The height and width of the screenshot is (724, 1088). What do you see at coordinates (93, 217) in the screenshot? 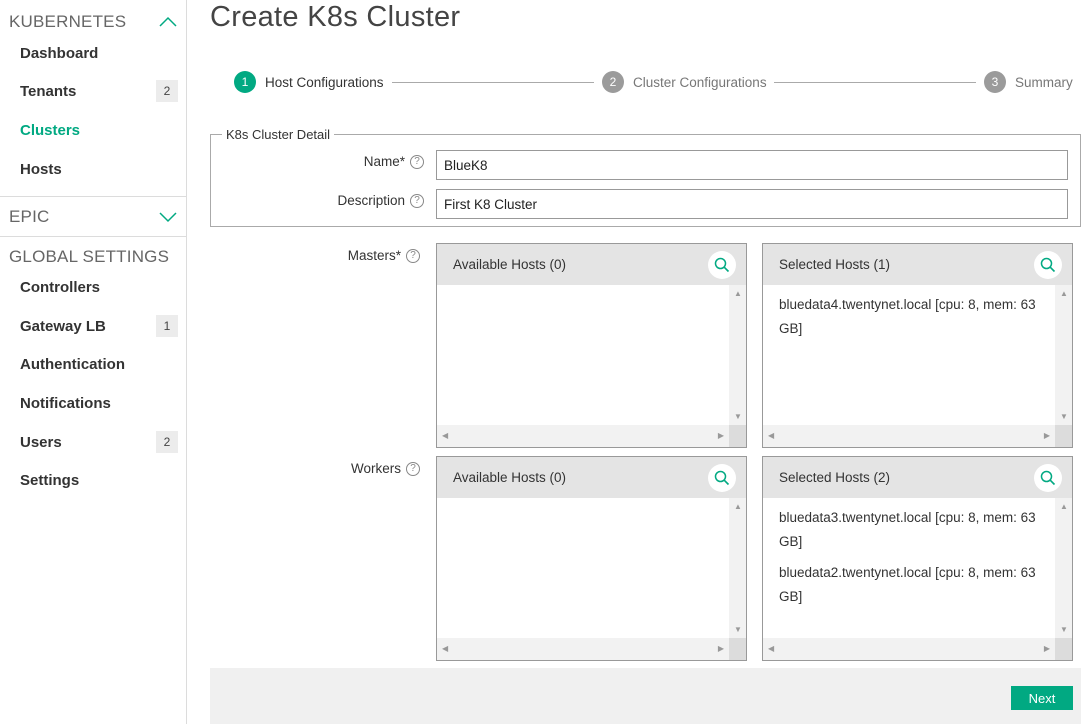
I see `section-epic: EPIC` at bounding box center [93, 217].